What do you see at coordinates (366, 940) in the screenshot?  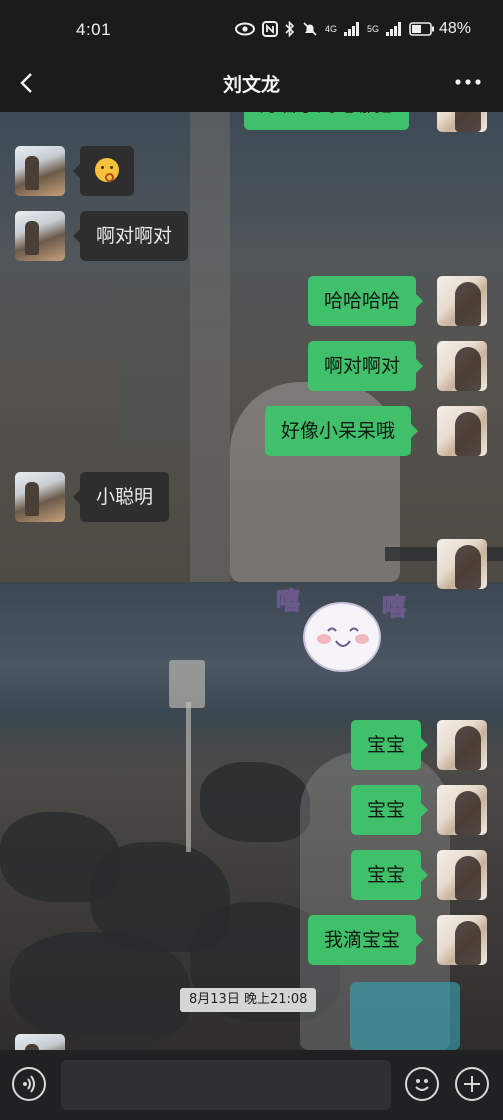 I see `message-bubble-mine: 我滴宝宝` at bounding box center [366, 940].